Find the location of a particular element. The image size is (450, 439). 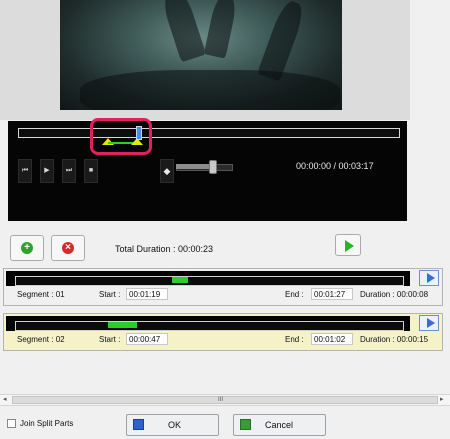

play-button: ▶ is located at coordinates (47, 171).